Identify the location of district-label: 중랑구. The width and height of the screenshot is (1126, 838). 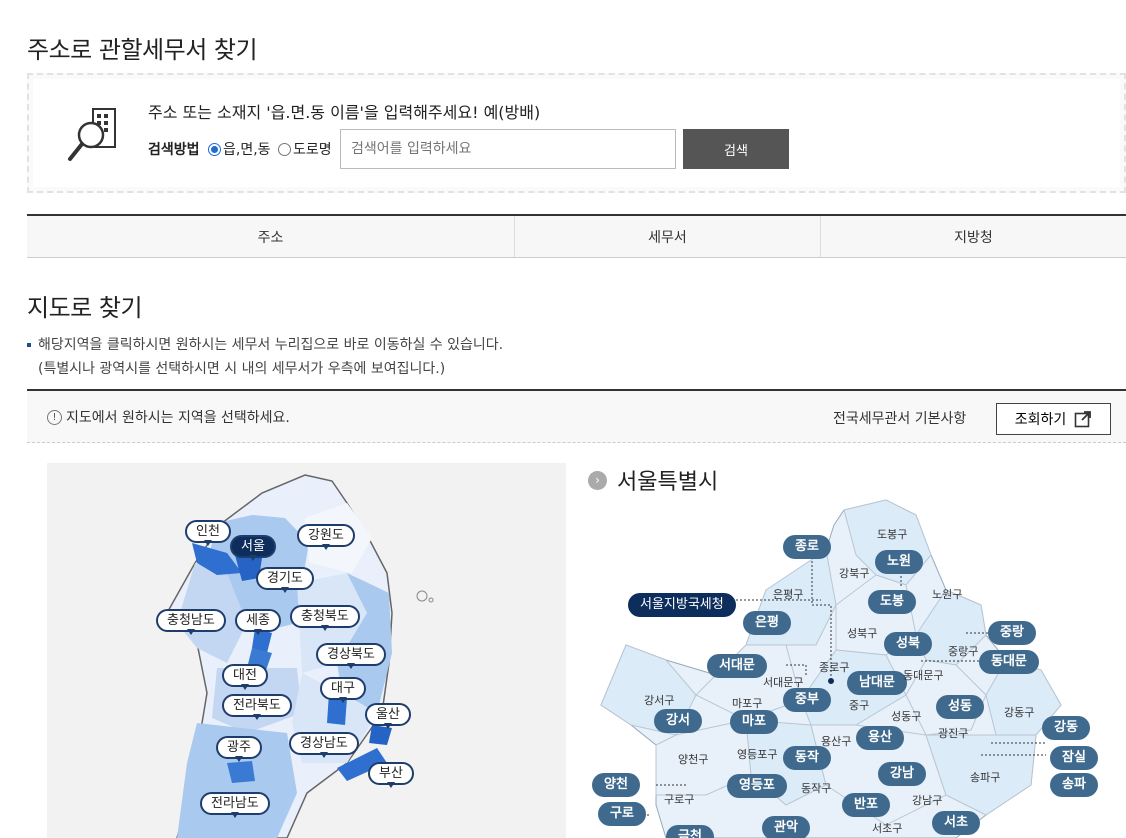
(963, 651).